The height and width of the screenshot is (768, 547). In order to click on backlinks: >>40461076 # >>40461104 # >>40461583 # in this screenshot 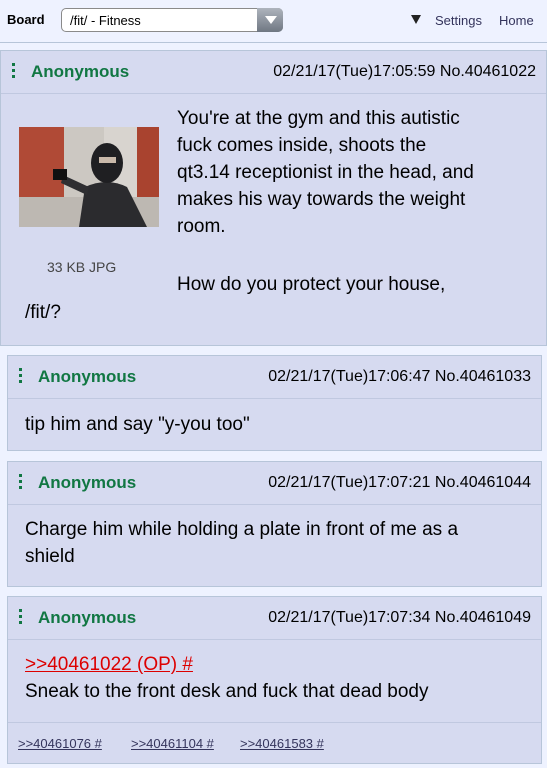, I will do `click(274, 742)`.